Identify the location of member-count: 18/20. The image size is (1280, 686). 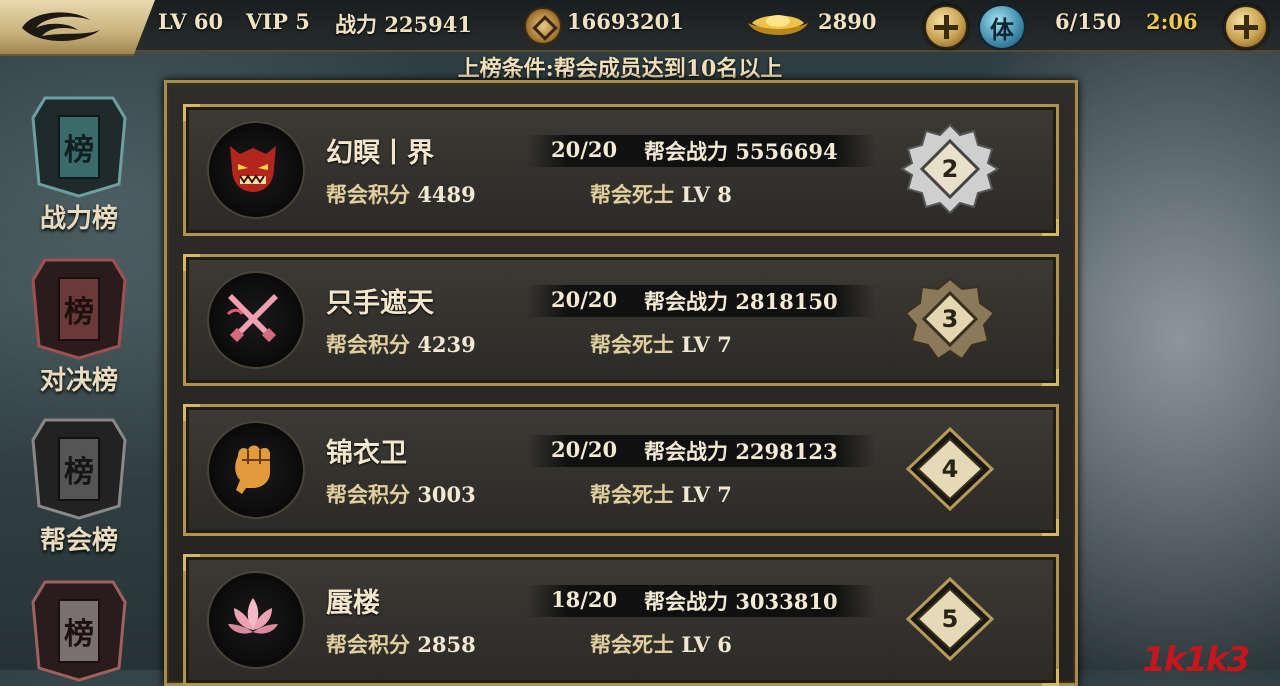
(584, 599).